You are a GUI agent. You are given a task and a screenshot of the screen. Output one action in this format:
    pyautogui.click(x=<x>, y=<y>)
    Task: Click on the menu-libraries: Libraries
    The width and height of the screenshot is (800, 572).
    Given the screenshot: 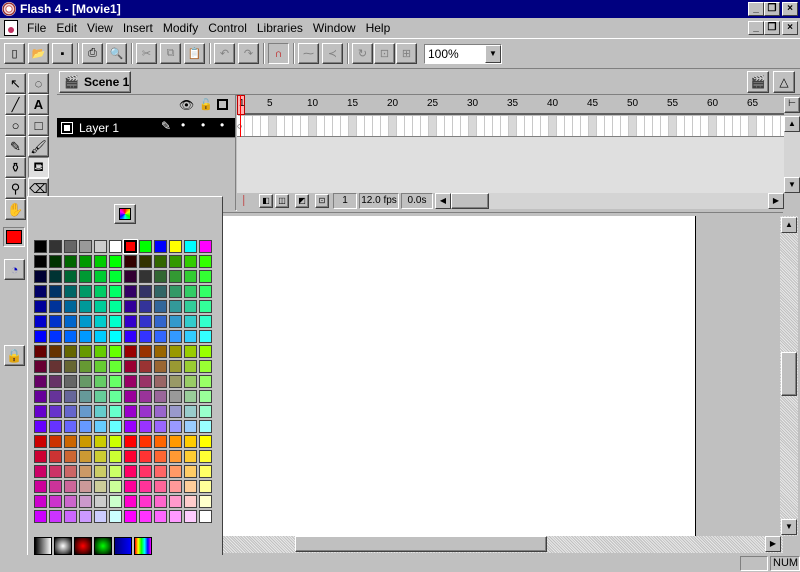 What is the action you would take?
    pyautogui.click(x=280, y=28)
    